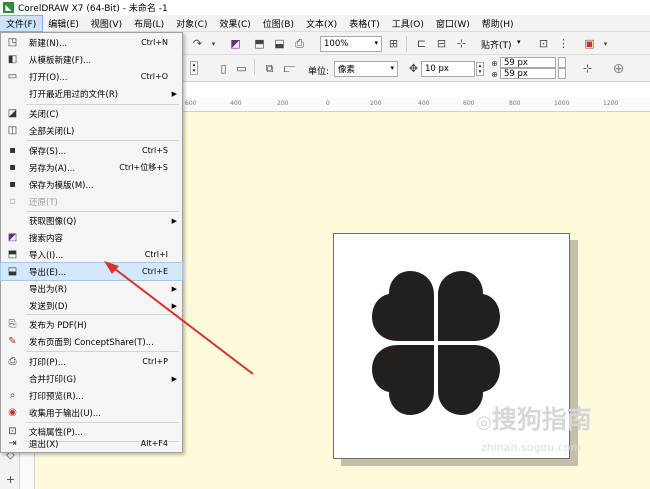 The image size is (650, 489). What do you see at coordinates (197, 43) in the screenshot?
I see `redo-icon: ↷` at bounding box center [197, 43].